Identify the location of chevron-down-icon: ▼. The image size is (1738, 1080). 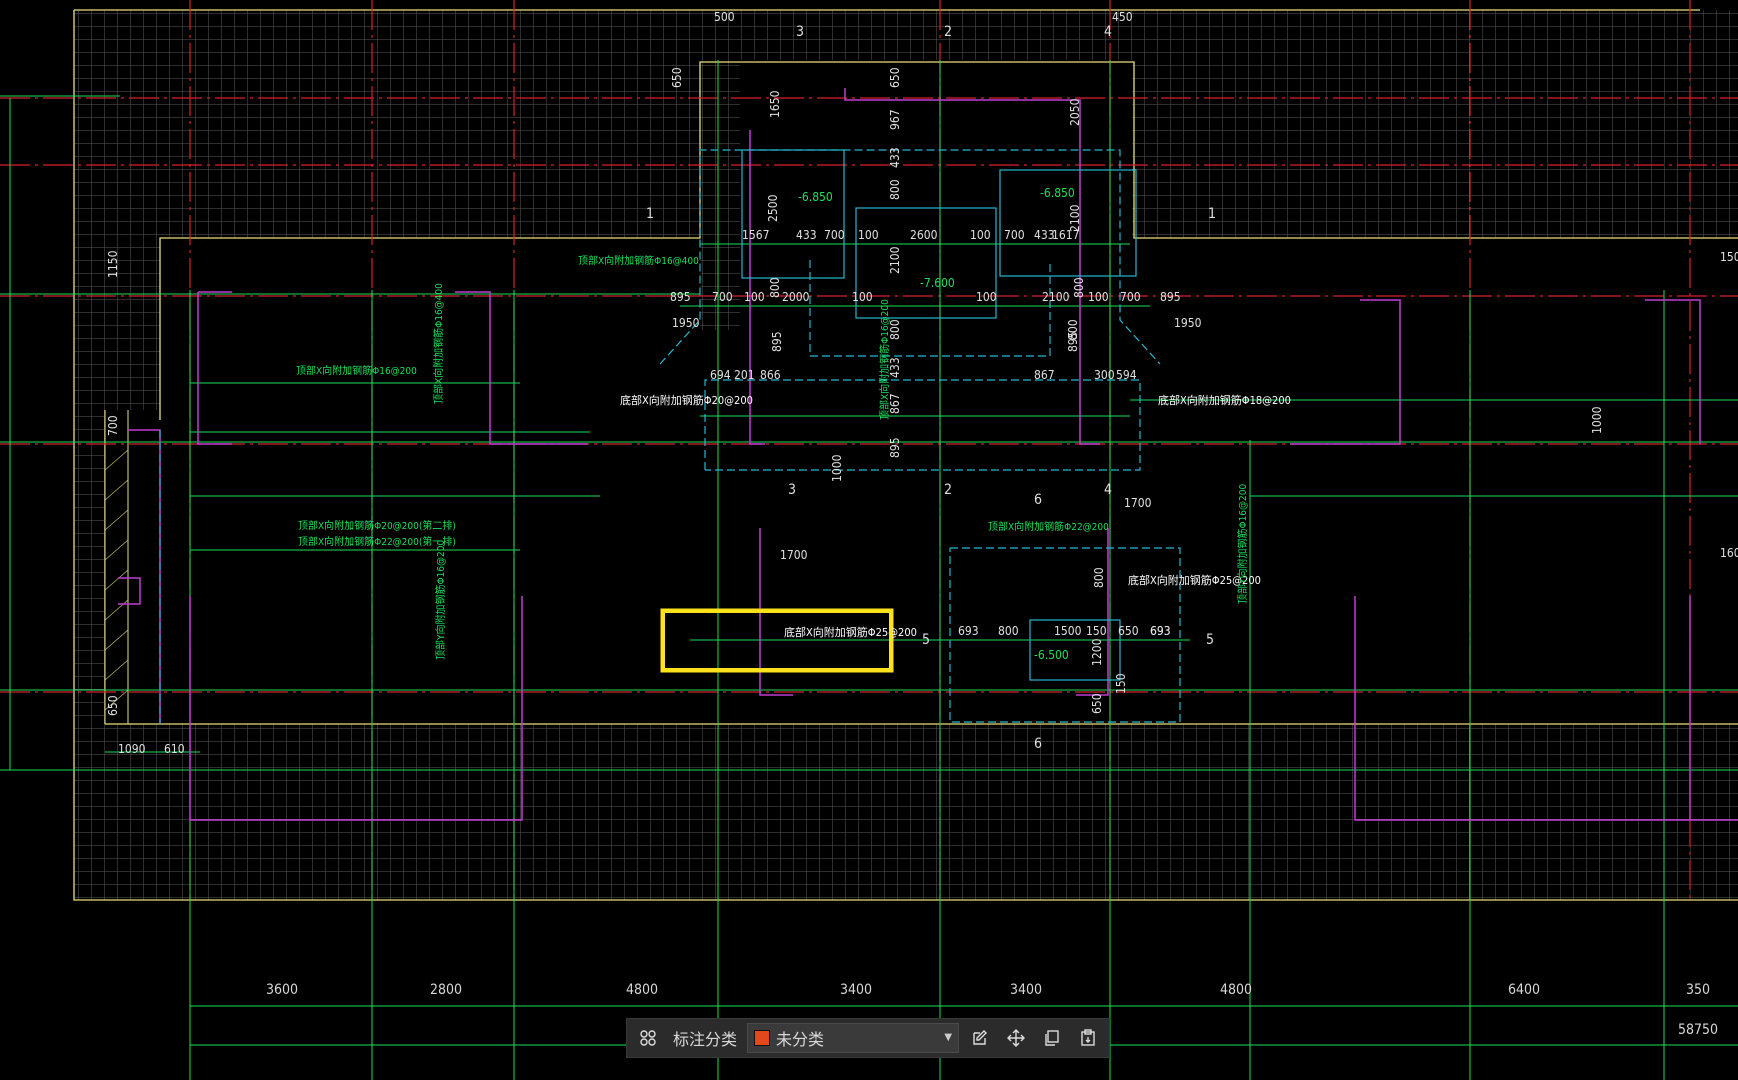
(948, 1037).